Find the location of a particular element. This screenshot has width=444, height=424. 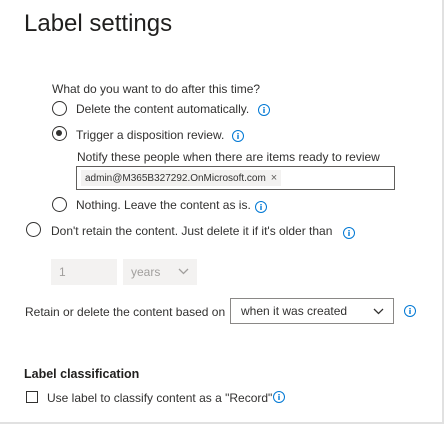

based-on-label: Retain or delete the content based on is located at coordinates (125, 312).